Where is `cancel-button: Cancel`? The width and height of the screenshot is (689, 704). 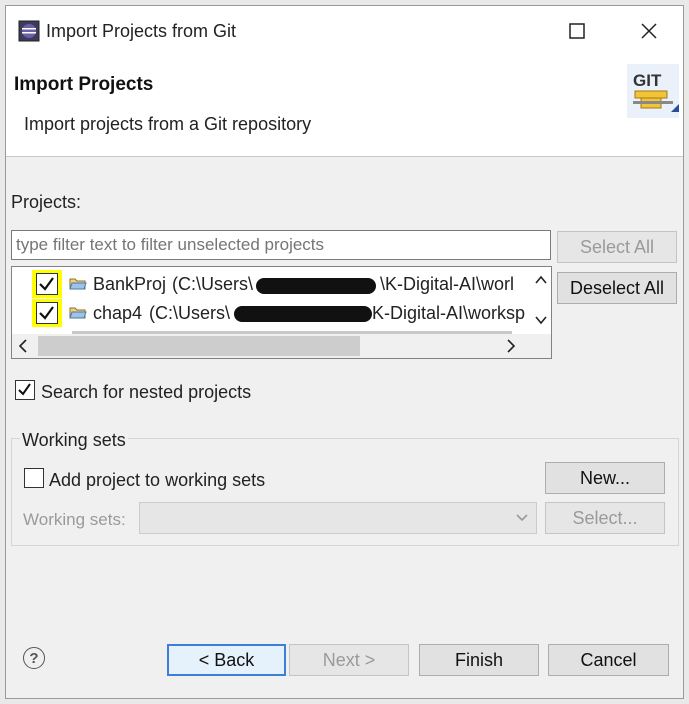 cancel-button: Cancel is located at coordinates (608, 660).